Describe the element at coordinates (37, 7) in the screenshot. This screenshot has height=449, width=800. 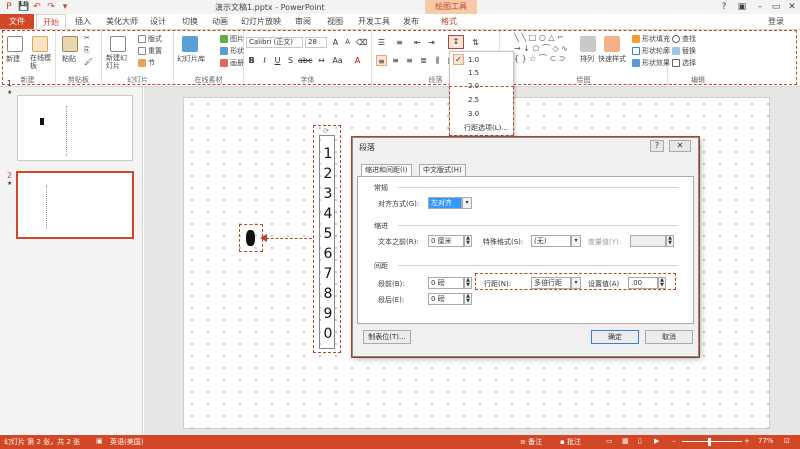
I see `undo-icon: ↶` at that location.